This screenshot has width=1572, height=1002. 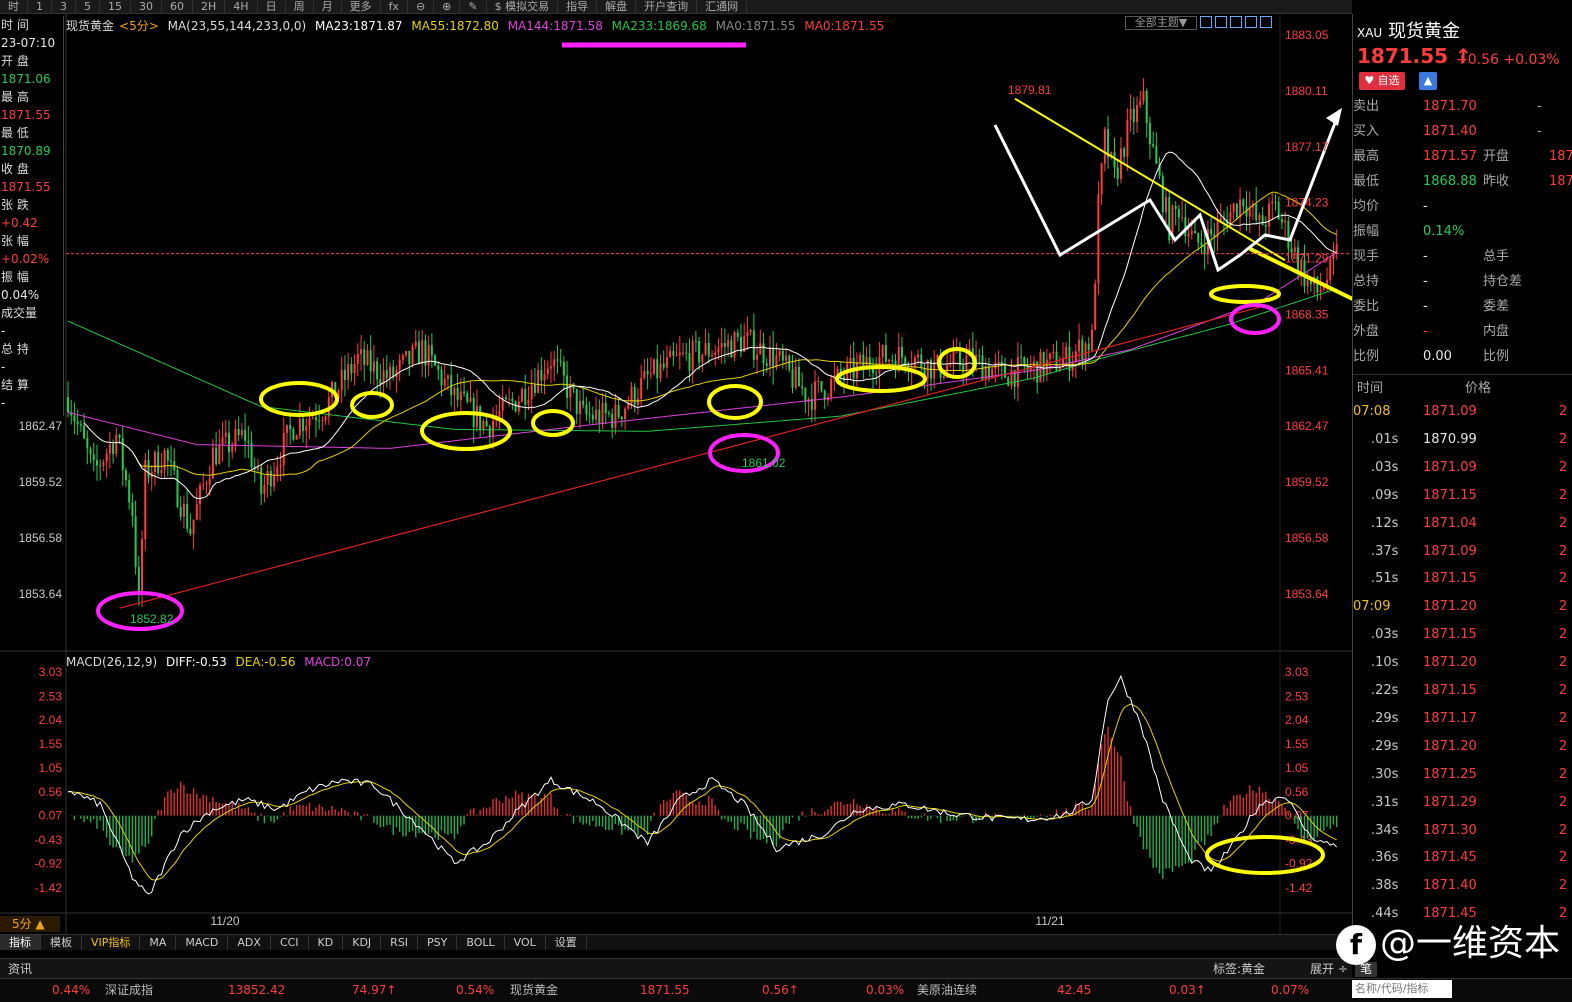 I want to click on toolbar-item: 周, so click(x=300, y=6).